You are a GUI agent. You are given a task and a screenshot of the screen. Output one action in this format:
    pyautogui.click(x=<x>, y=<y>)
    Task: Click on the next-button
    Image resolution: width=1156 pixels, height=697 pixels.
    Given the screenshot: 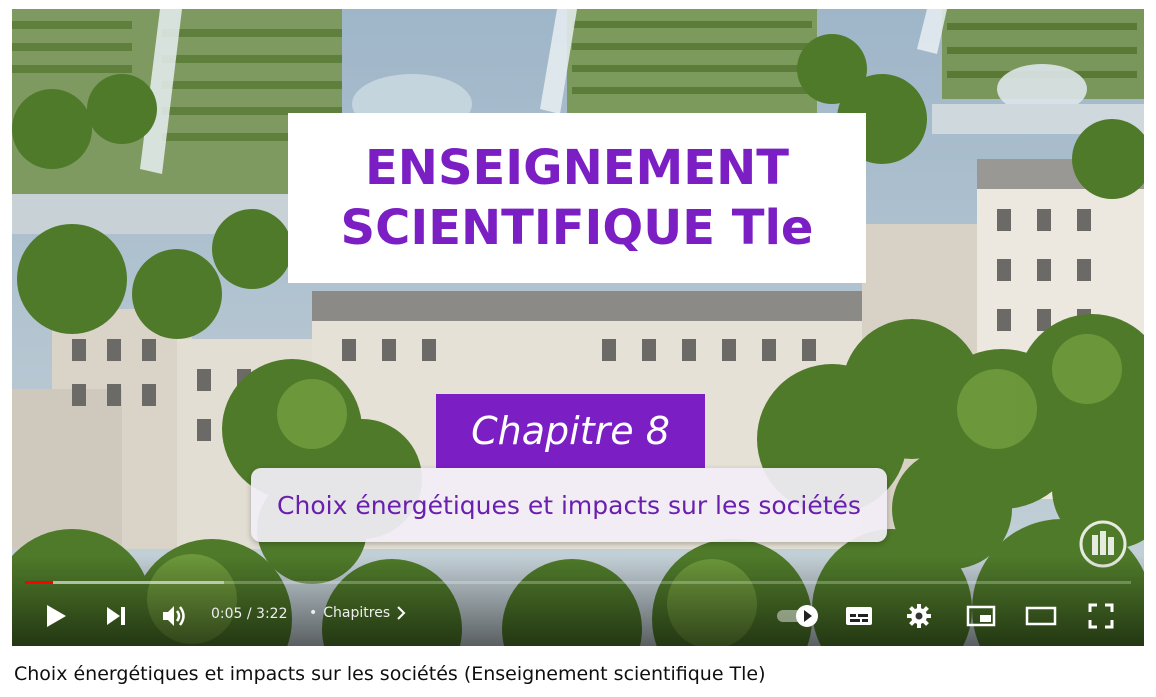 What is the action you would take?
    pyautogui.click(x=116, y=616)
    